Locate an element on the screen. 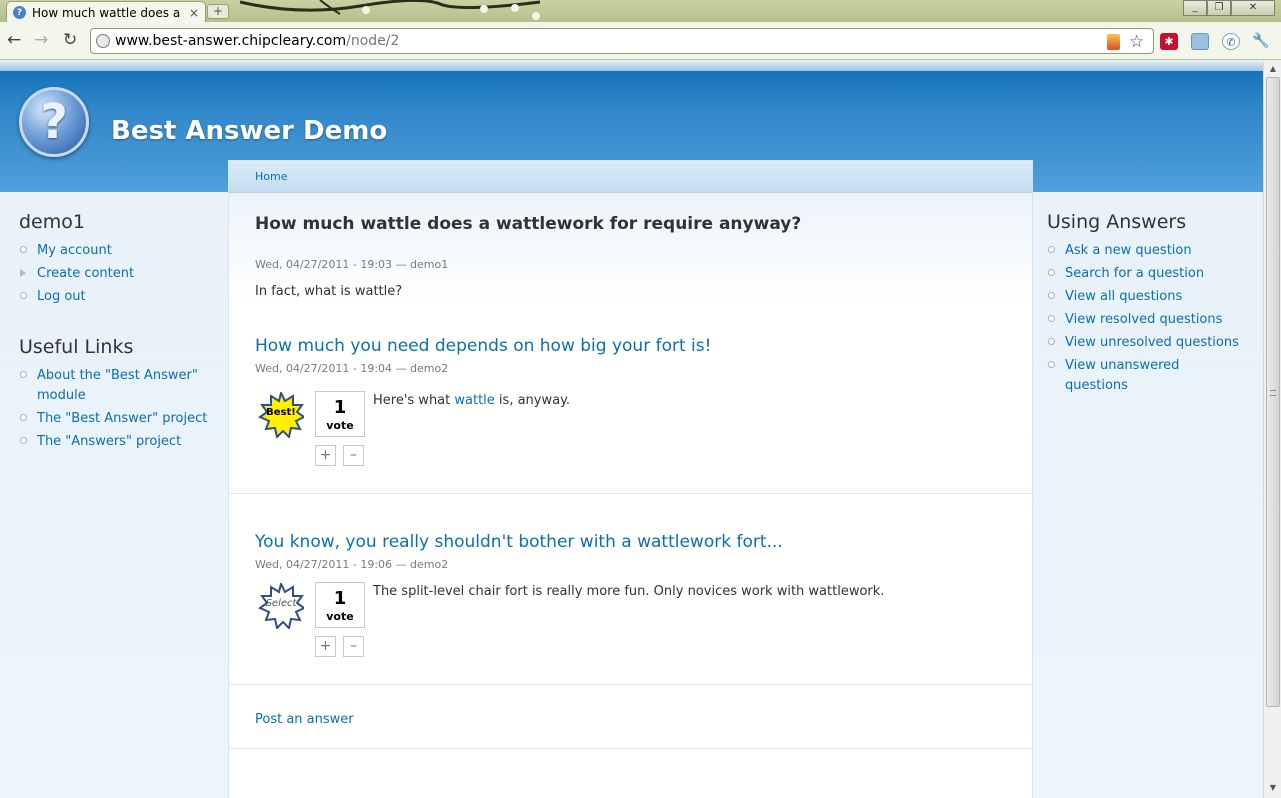  extension-phone-icon: ✆ is located at coordinates (1231, 41).